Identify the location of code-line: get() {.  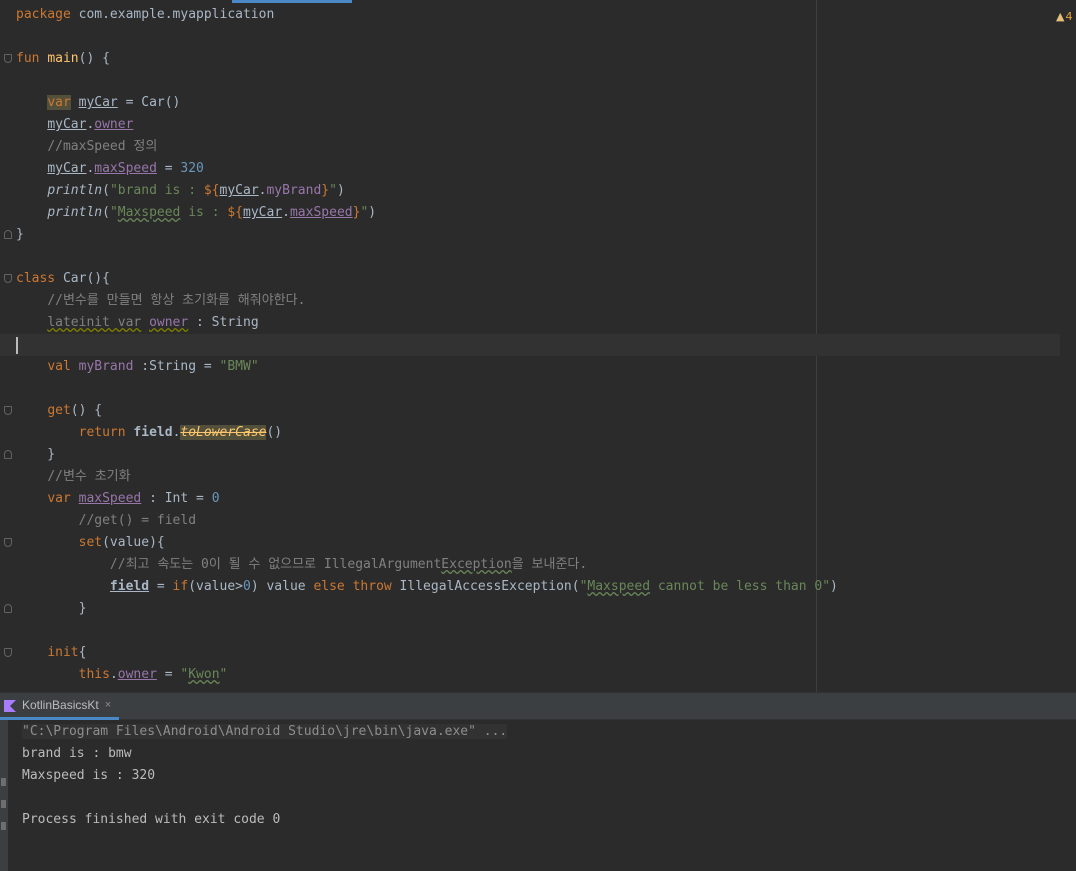
(532, 411).